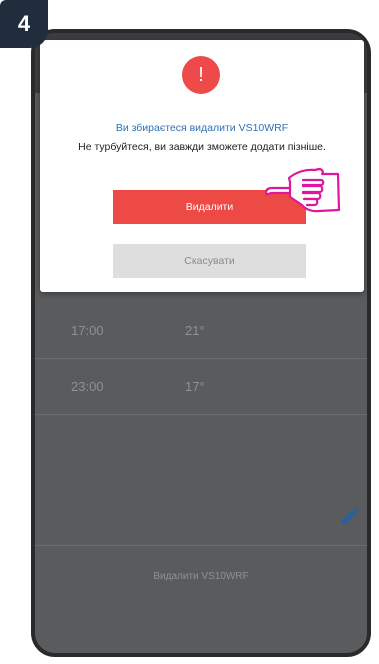 Image resolution: width=379 pixels, height=664 pixels. What do you see at coordinates (201, 545) in the screenshot?
I see `divider` at bounding box center [201, 545].